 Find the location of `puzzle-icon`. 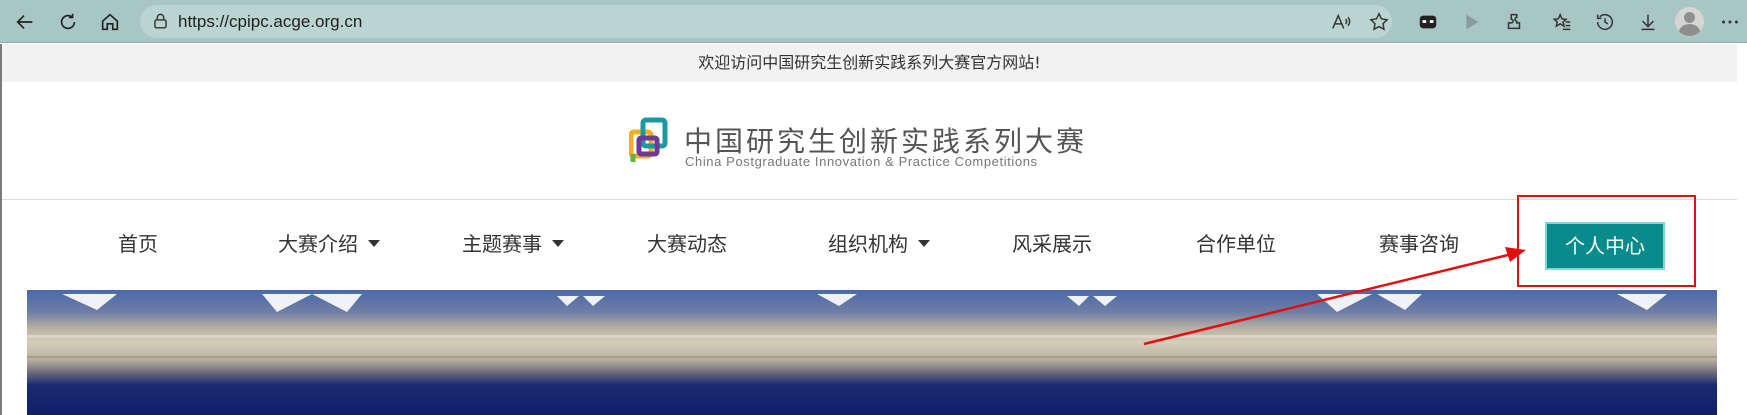

puzzle-icon is located at coordinates (1514, 22).